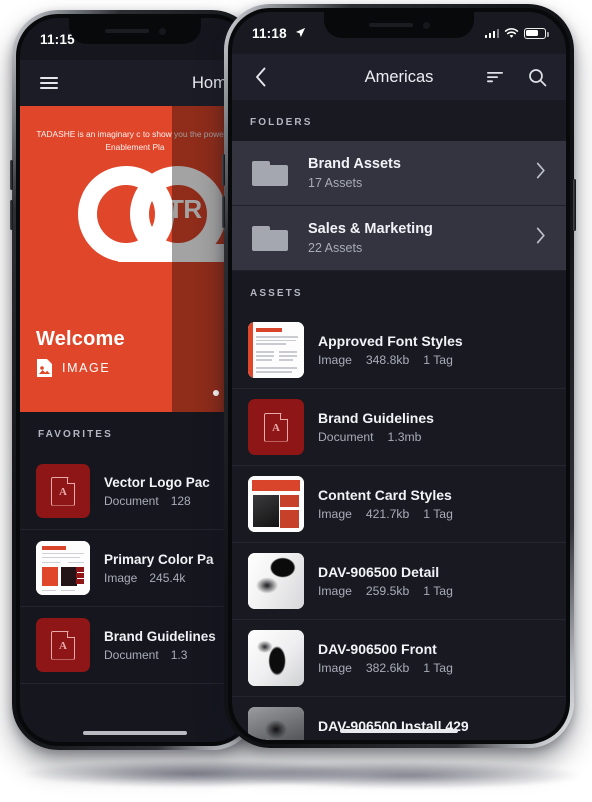  I want to click on cellular-signal-icon, so click(491, 33).